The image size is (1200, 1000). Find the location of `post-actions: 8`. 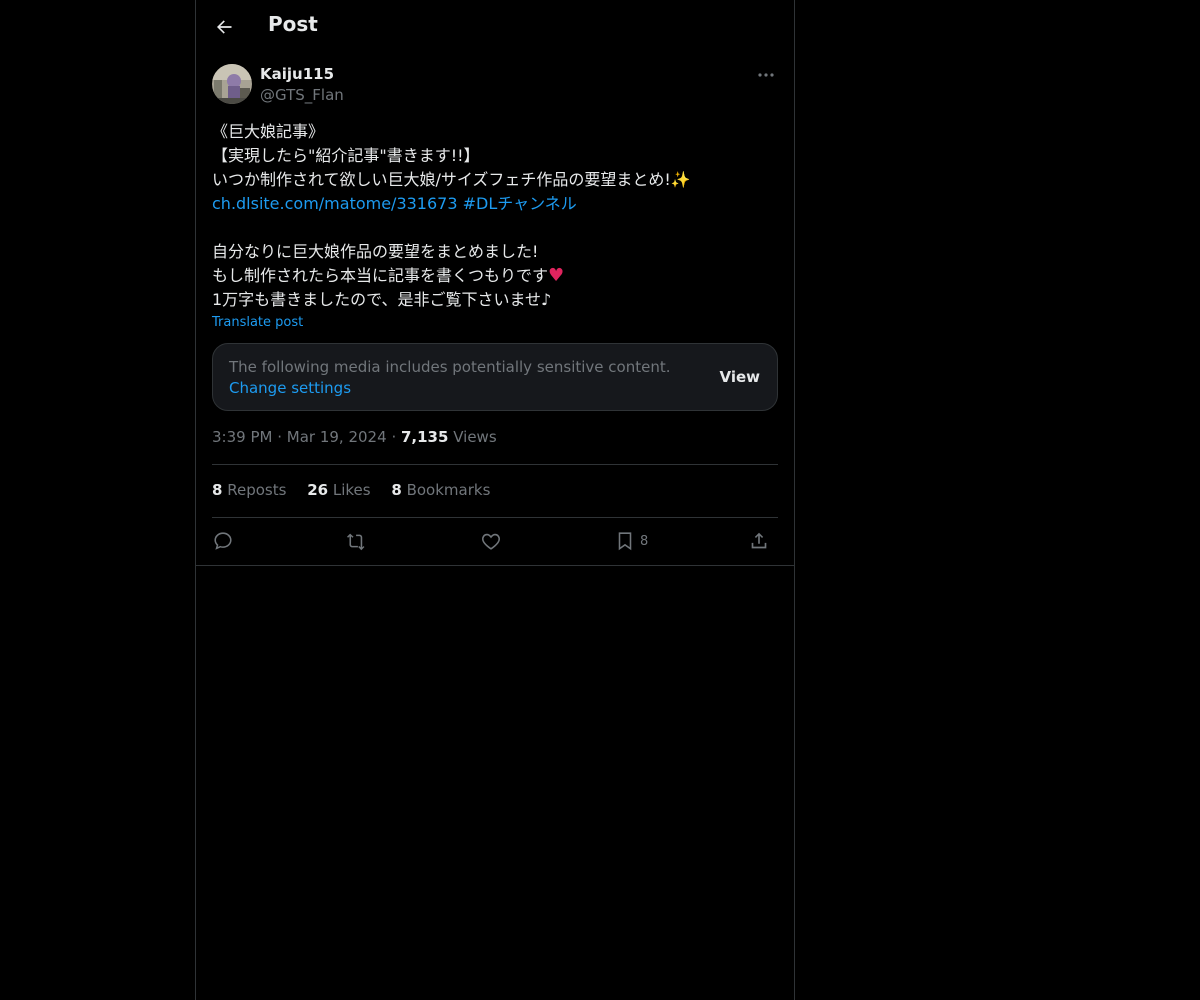

post-actions: 8 is located at coordinates (495, 541).